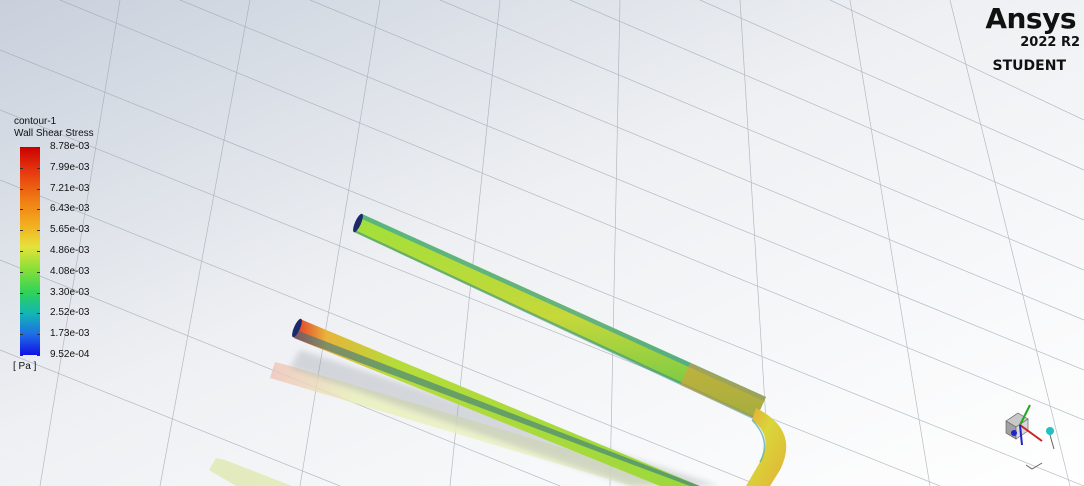 The image size is (1084, 486). Describe the element at coordinates (70, 146) in the screenshot. I see `legend-tick-label: 8.78e-03` at that location.